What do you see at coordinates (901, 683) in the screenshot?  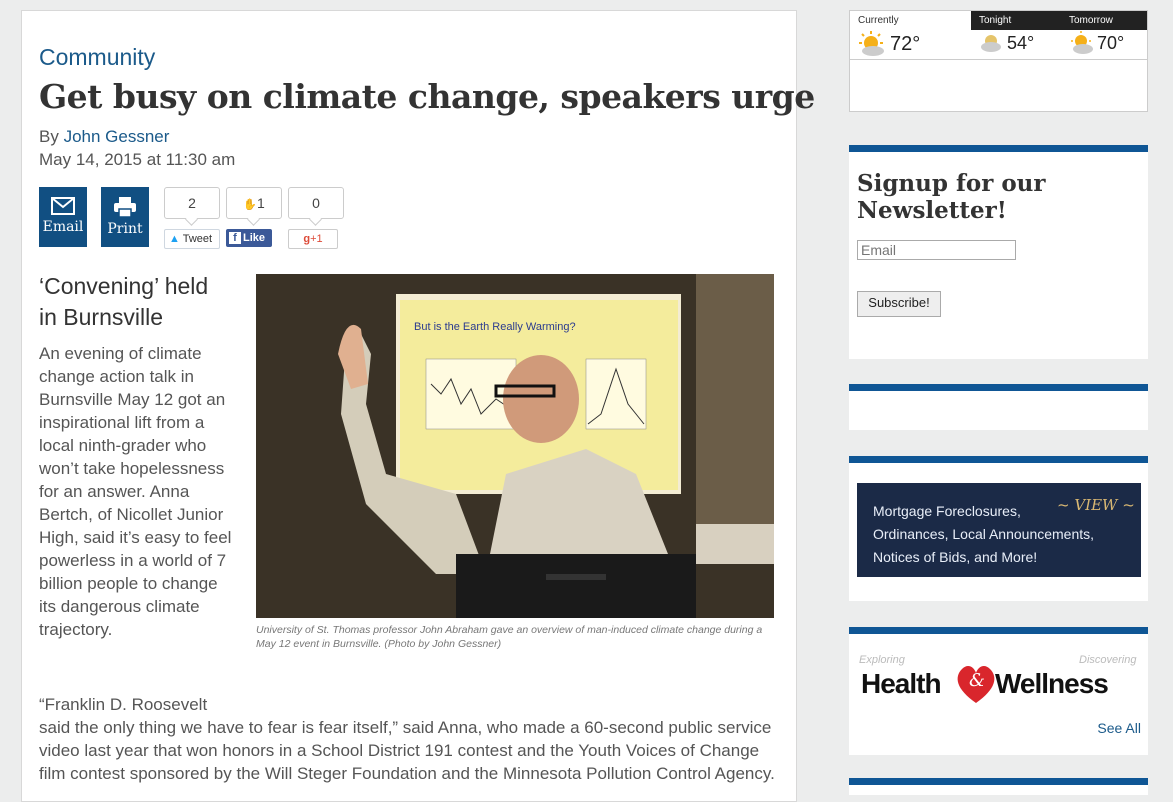 I see `logo-word-health: Health` at bounding box center [901, 683].